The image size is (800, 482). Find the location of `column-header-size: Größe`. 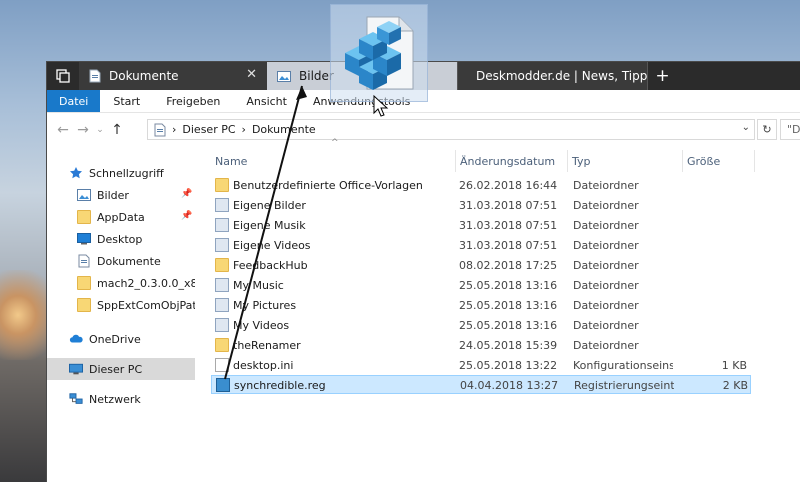

column-header-size: Größe is located at coordinates (719, 161).